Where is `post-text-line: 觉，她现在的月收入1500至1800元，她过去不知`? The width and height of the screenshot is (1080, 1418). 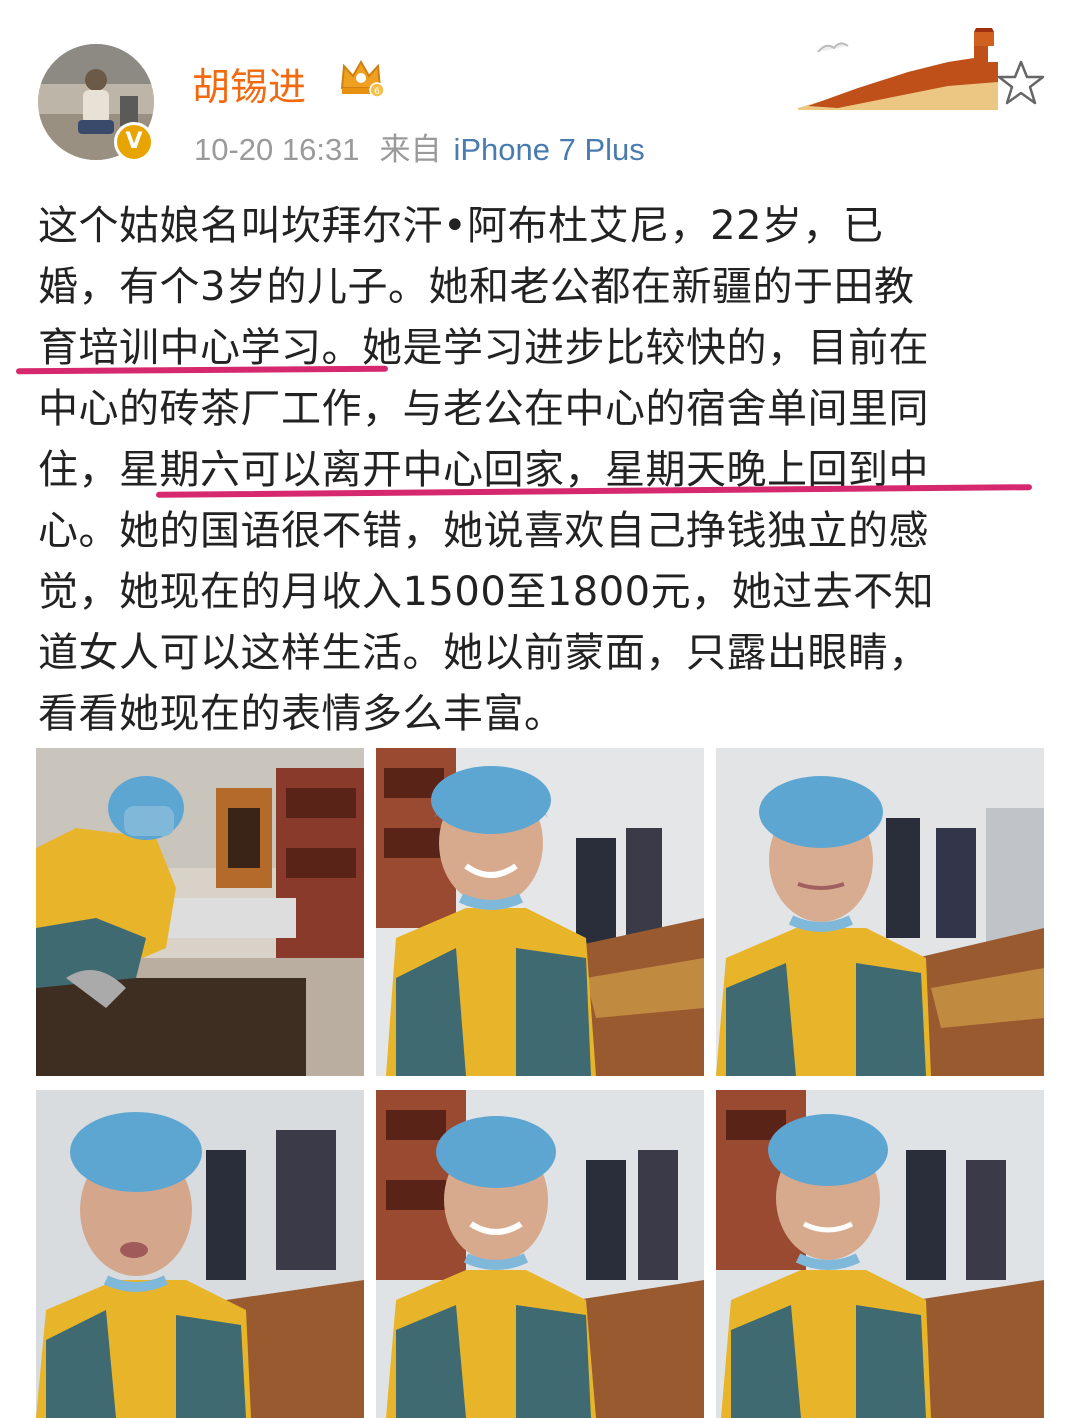 post-text-line: 觉，她现在的月收入1500至1800元，她过去不知 is located at coordinates (486, 592).